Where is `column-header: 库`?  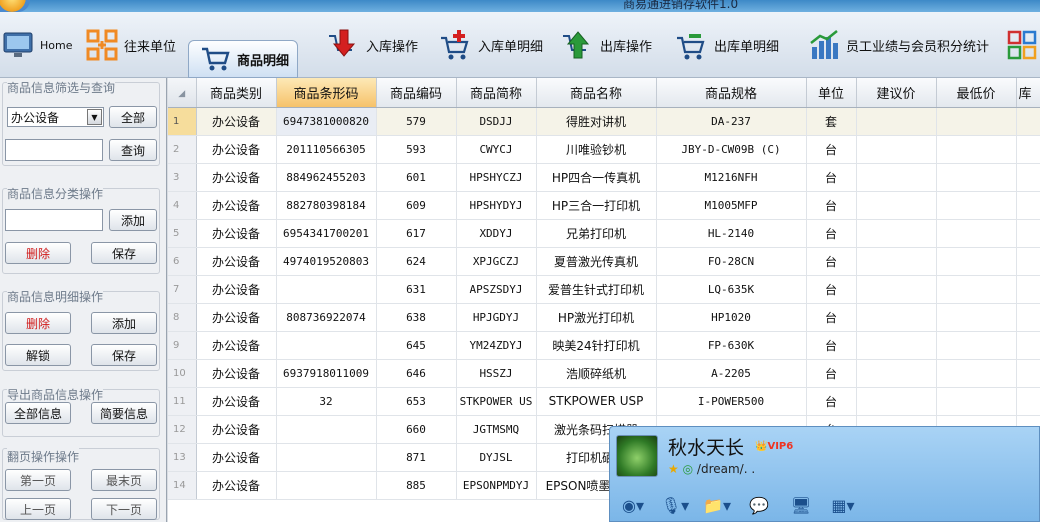 column-header: 库 is located at coordinates (1028, 93).